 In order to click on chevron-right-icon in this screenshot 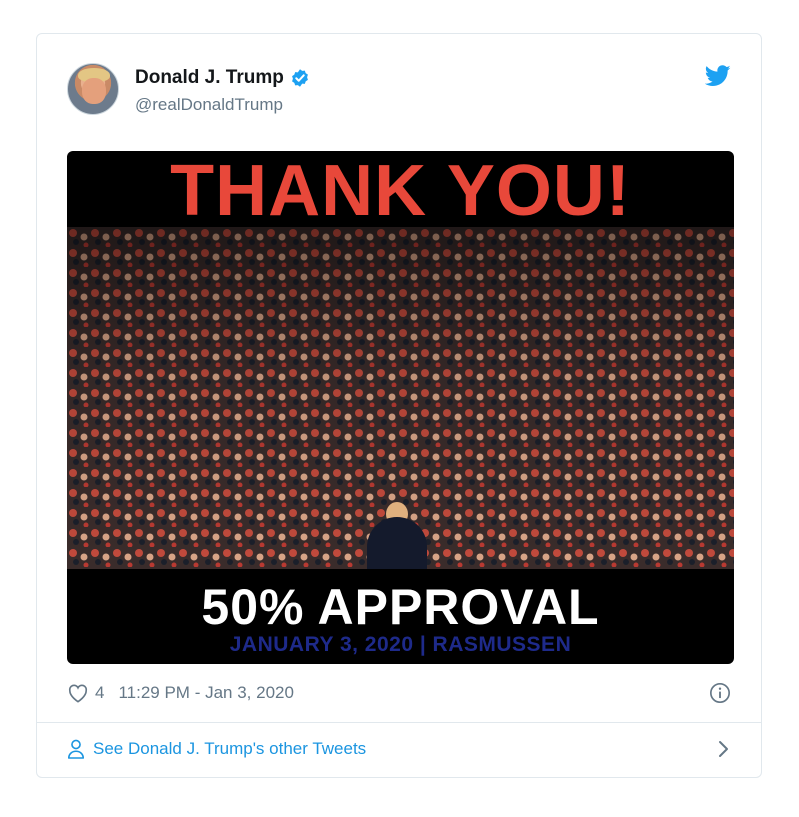, I will do `click(723, 749)`.